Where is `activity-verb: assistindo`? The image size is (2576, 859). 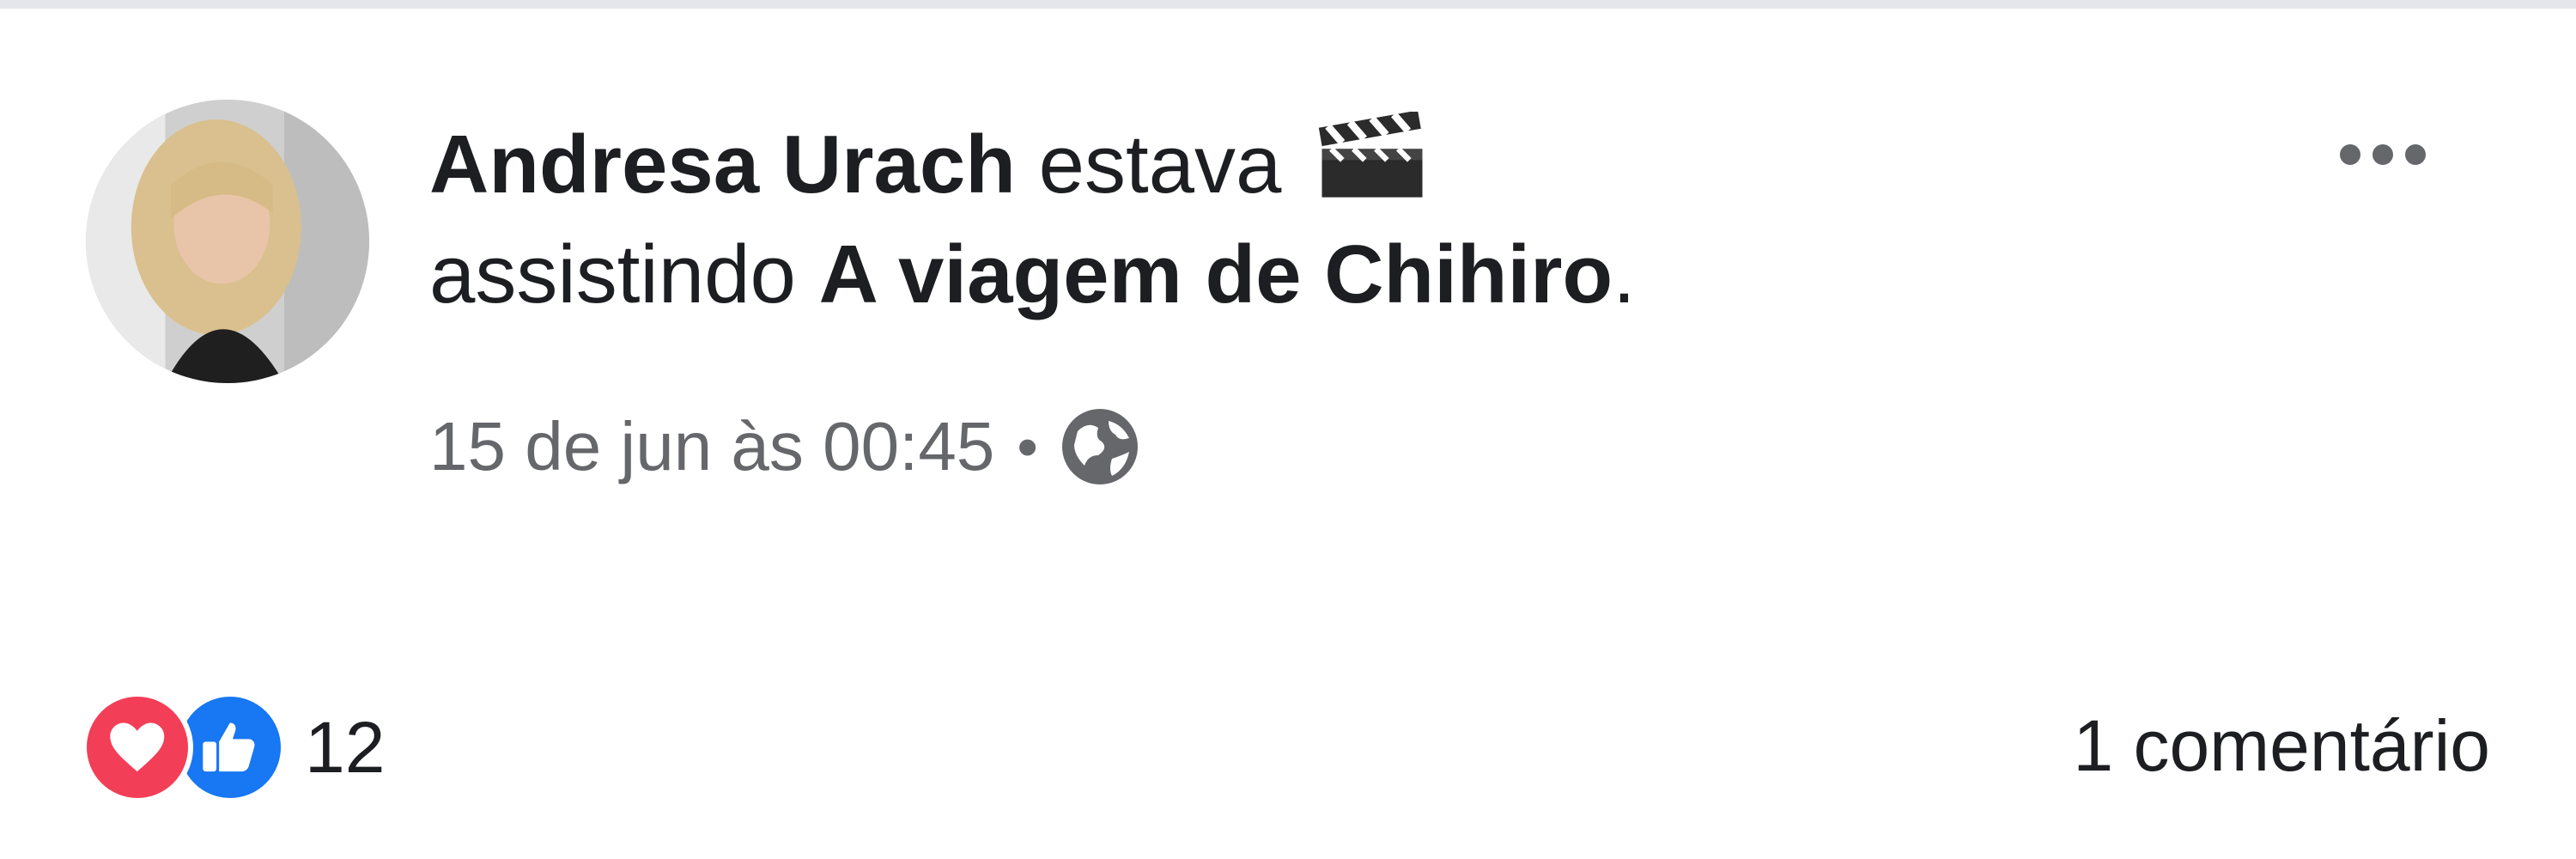 activity-verb: assistindo is located at coordinates (612, 274).